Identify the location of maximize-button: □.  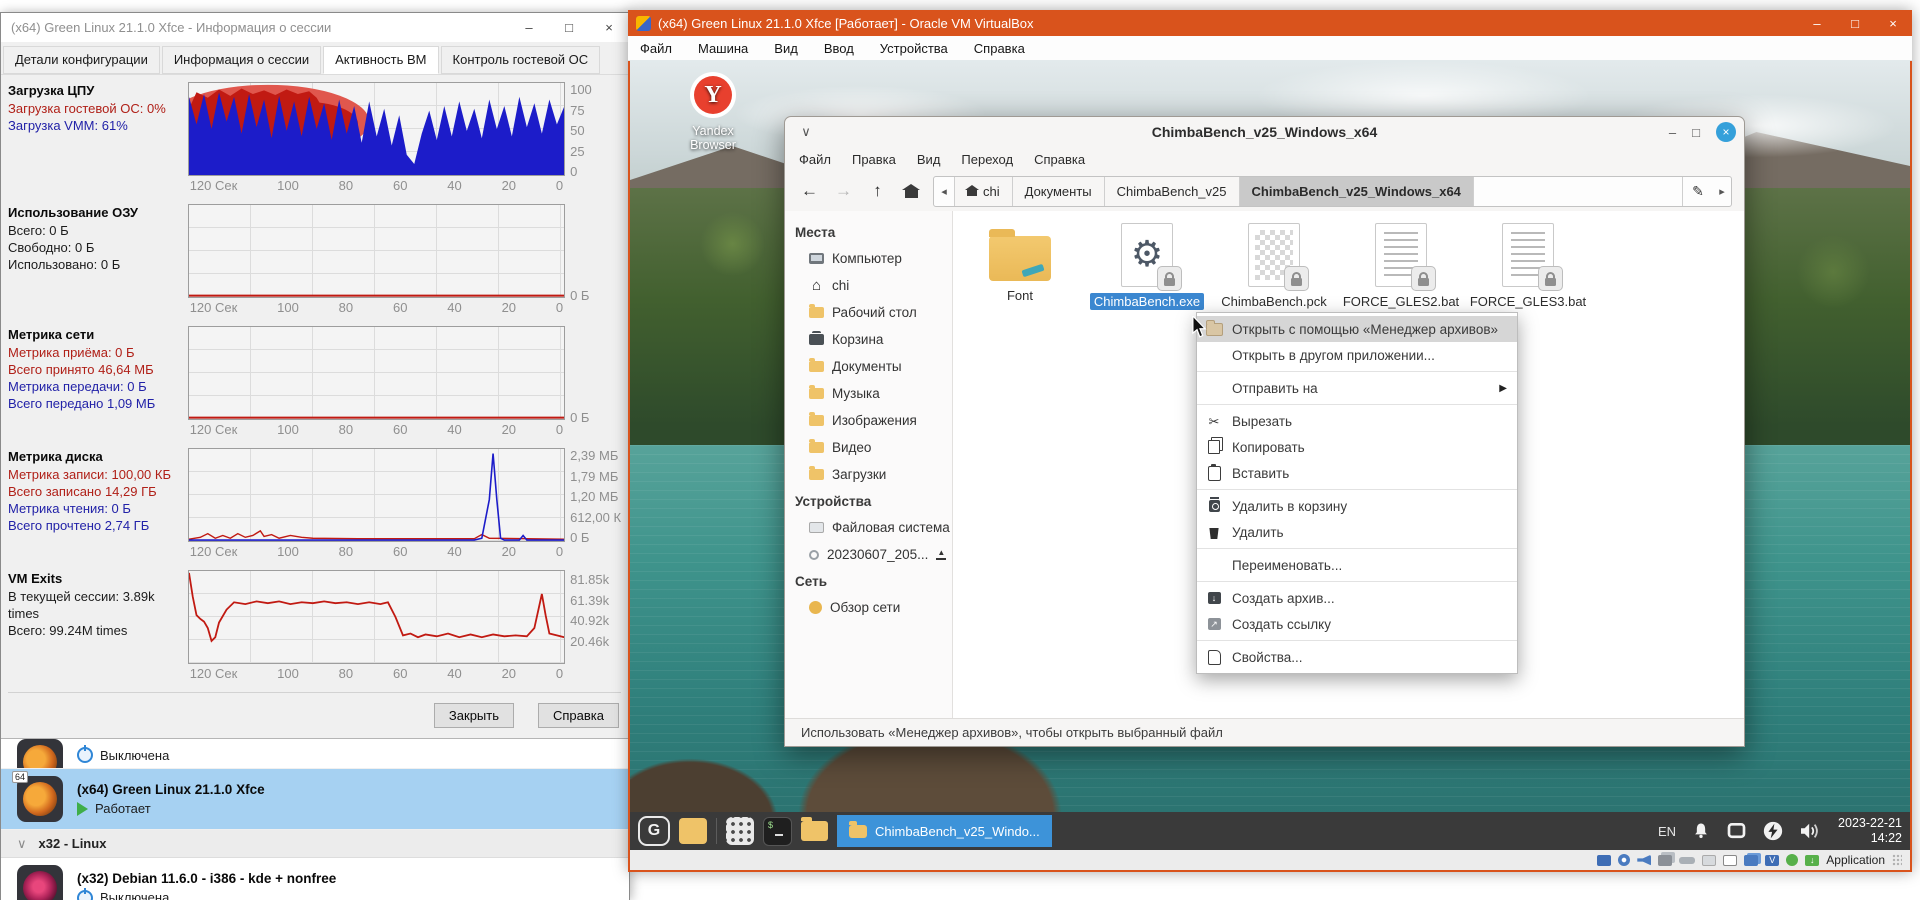
(569, 27).